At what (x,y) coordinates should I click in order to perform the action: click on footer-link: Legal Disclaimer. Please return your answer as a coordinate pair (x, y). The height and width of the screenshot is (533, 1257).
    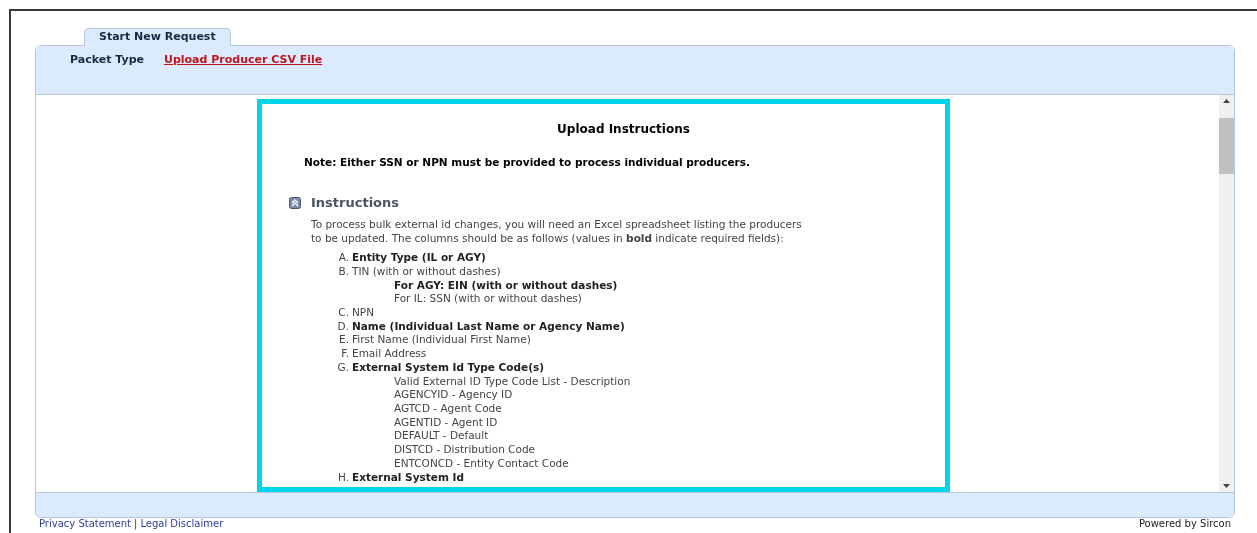
    Looking at the image, I should click on (182, 524).